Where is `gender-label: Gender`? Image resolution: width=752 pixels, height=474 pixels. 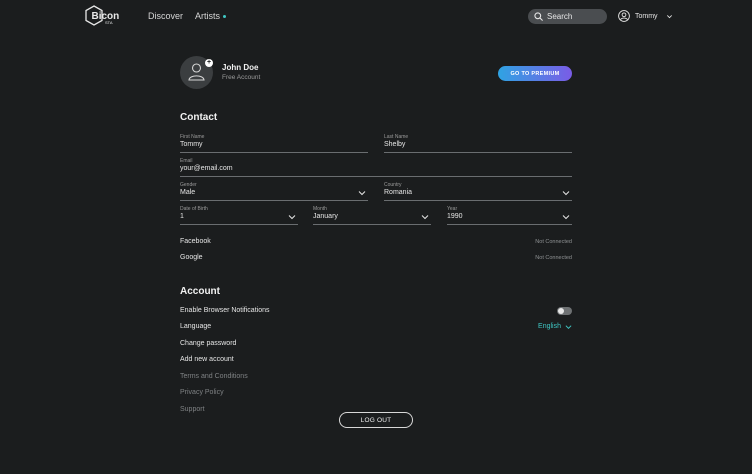
gender-label: Gender is located at coordinates (188, 185).